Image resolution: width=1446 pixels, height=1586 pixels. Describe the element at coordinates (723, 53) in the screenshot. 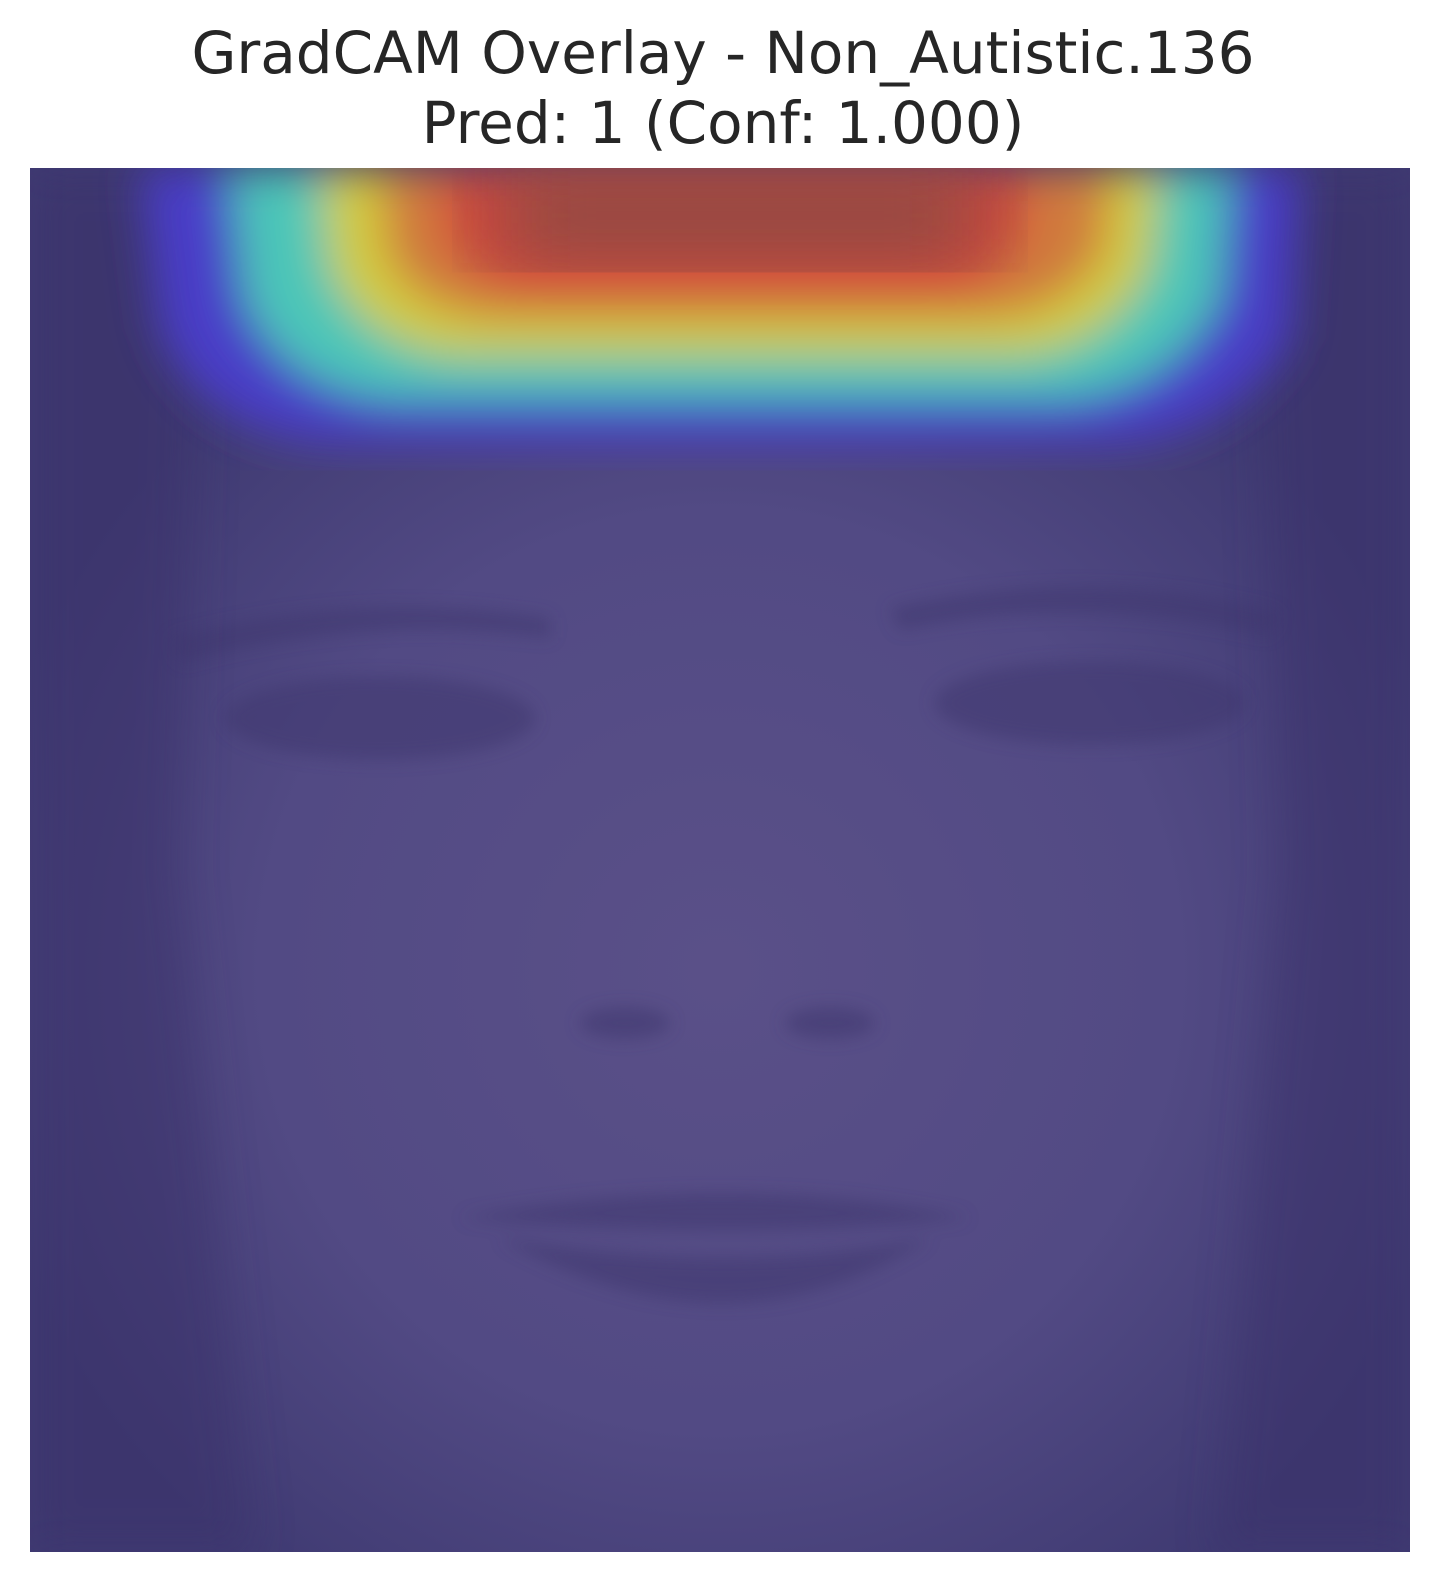

I see `title-line-1: GradCAM Overlay - Non_Autistic.136` at that location.